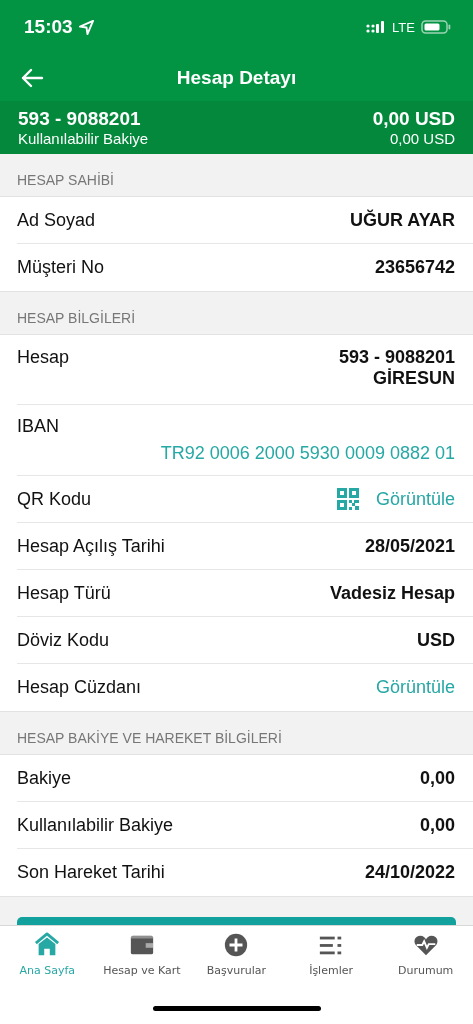 Image resolution: width=473 pixels, height=1024 pixels. I want to click on tab-bar-item: Hesap ve Kart, so click(142, 962).